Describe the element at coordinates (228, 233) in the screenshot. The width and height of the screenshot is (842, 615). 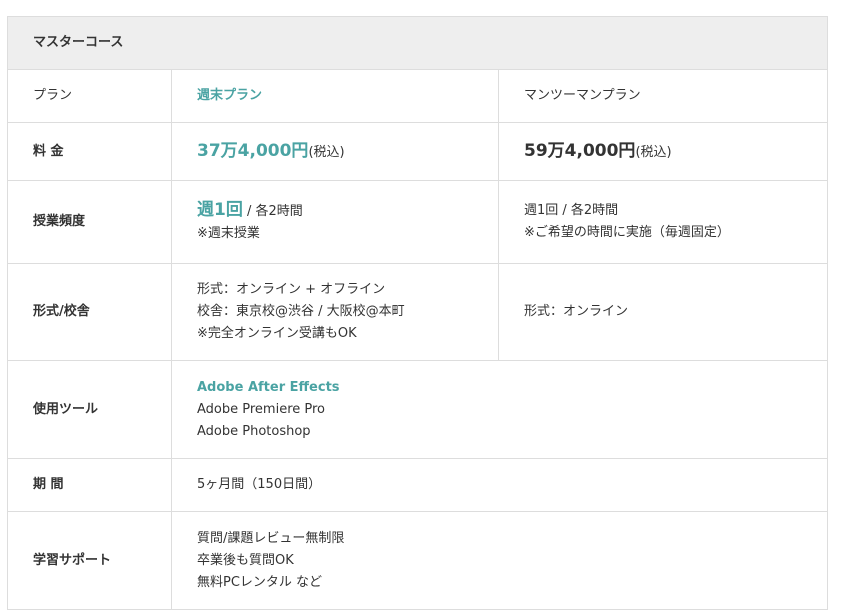
I see `frequency-weekend-note: ※週末授業` at that location.